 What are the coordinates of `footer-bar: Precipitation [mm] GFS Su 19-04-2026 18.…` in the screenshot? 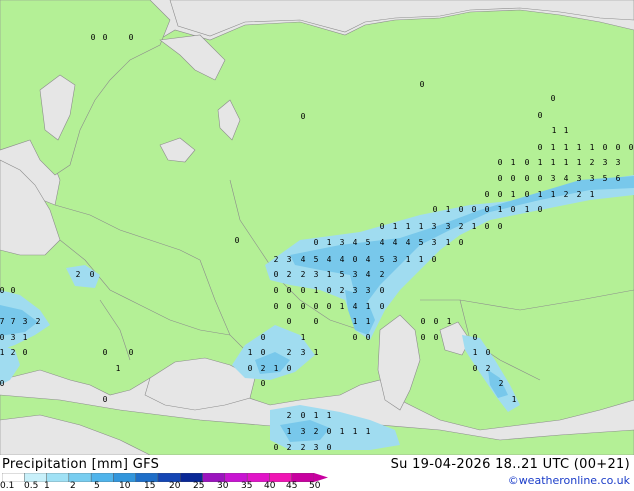 It's located at (317, 473).